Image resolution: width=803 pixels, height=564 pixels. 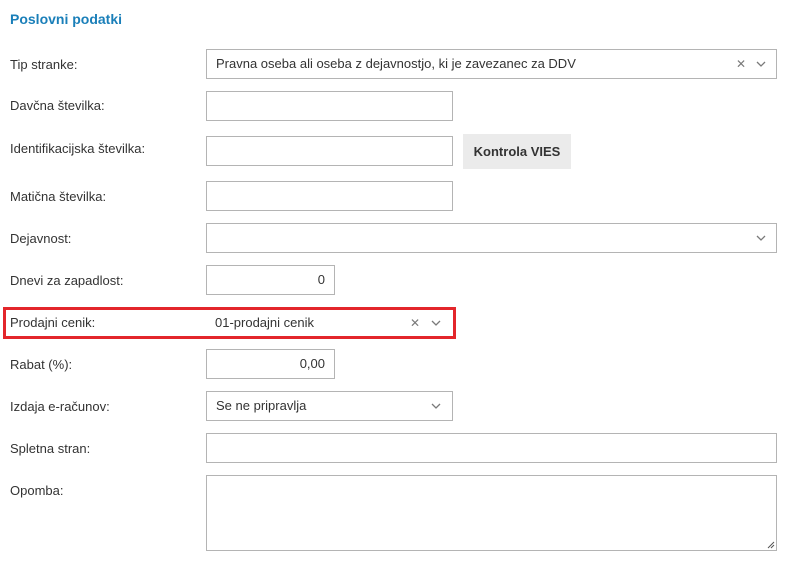 I want to click on tip-stranke-label: Tip stranke:, so click(x=44, y=64).